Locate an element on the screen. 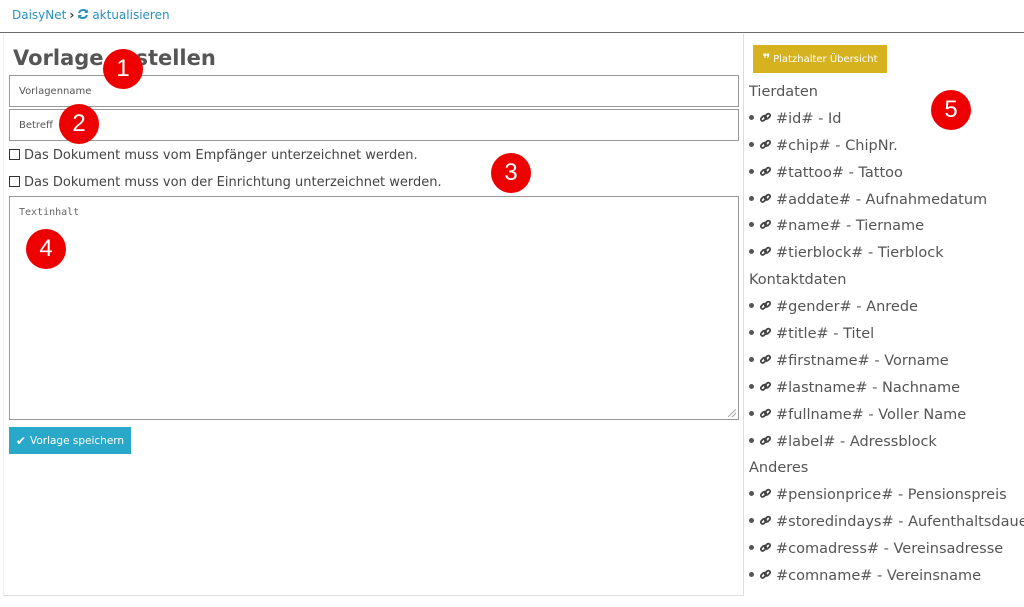  placeholder-item-label: #gender# - Anrede is located at coordinates (847, 307).